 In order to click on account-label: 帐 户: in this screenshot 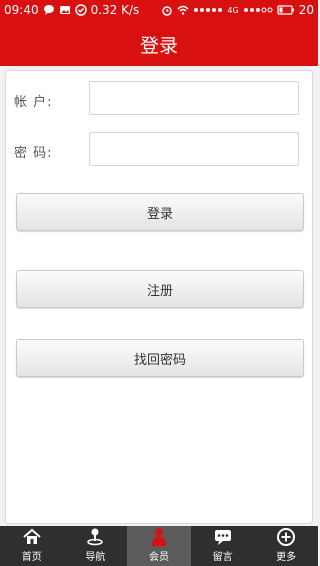, I will do `click(33, 102)`.